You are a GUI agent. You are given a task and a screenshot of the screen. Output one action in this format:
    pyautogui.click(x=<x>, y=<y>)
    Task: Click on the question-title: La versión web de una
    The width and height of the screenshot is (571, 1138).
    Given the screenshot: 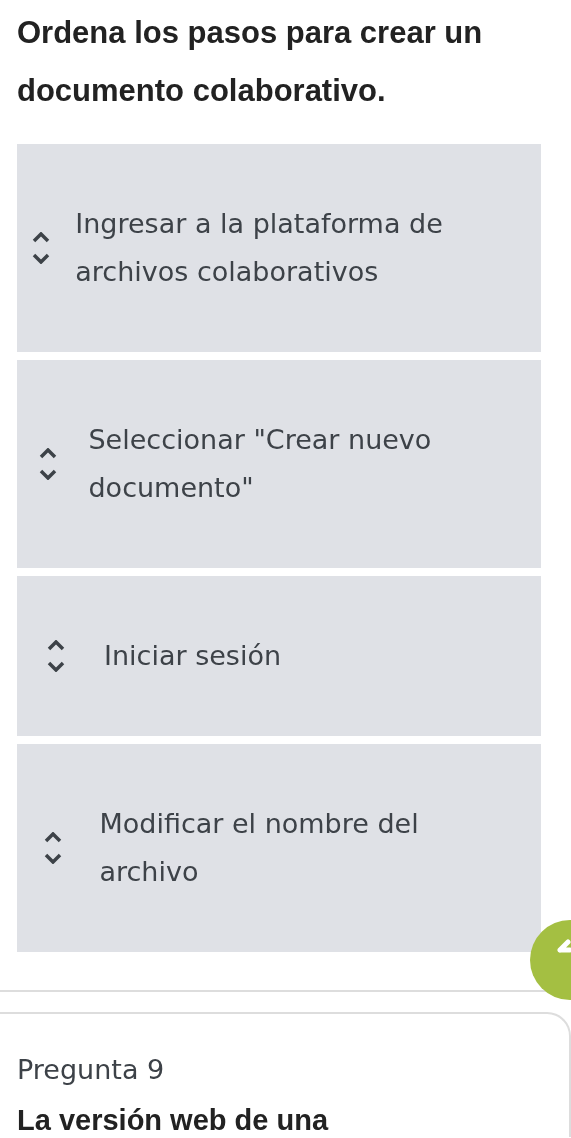 What is the action you would take?
    pyautogui.click(x=173, y=1120)
    